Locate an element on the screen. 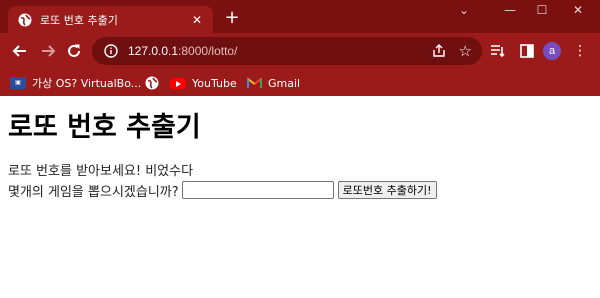 The width and height of the screenshot is (600, 298). bookmark-gmail: Gmail is located at coordinates (273, 83).